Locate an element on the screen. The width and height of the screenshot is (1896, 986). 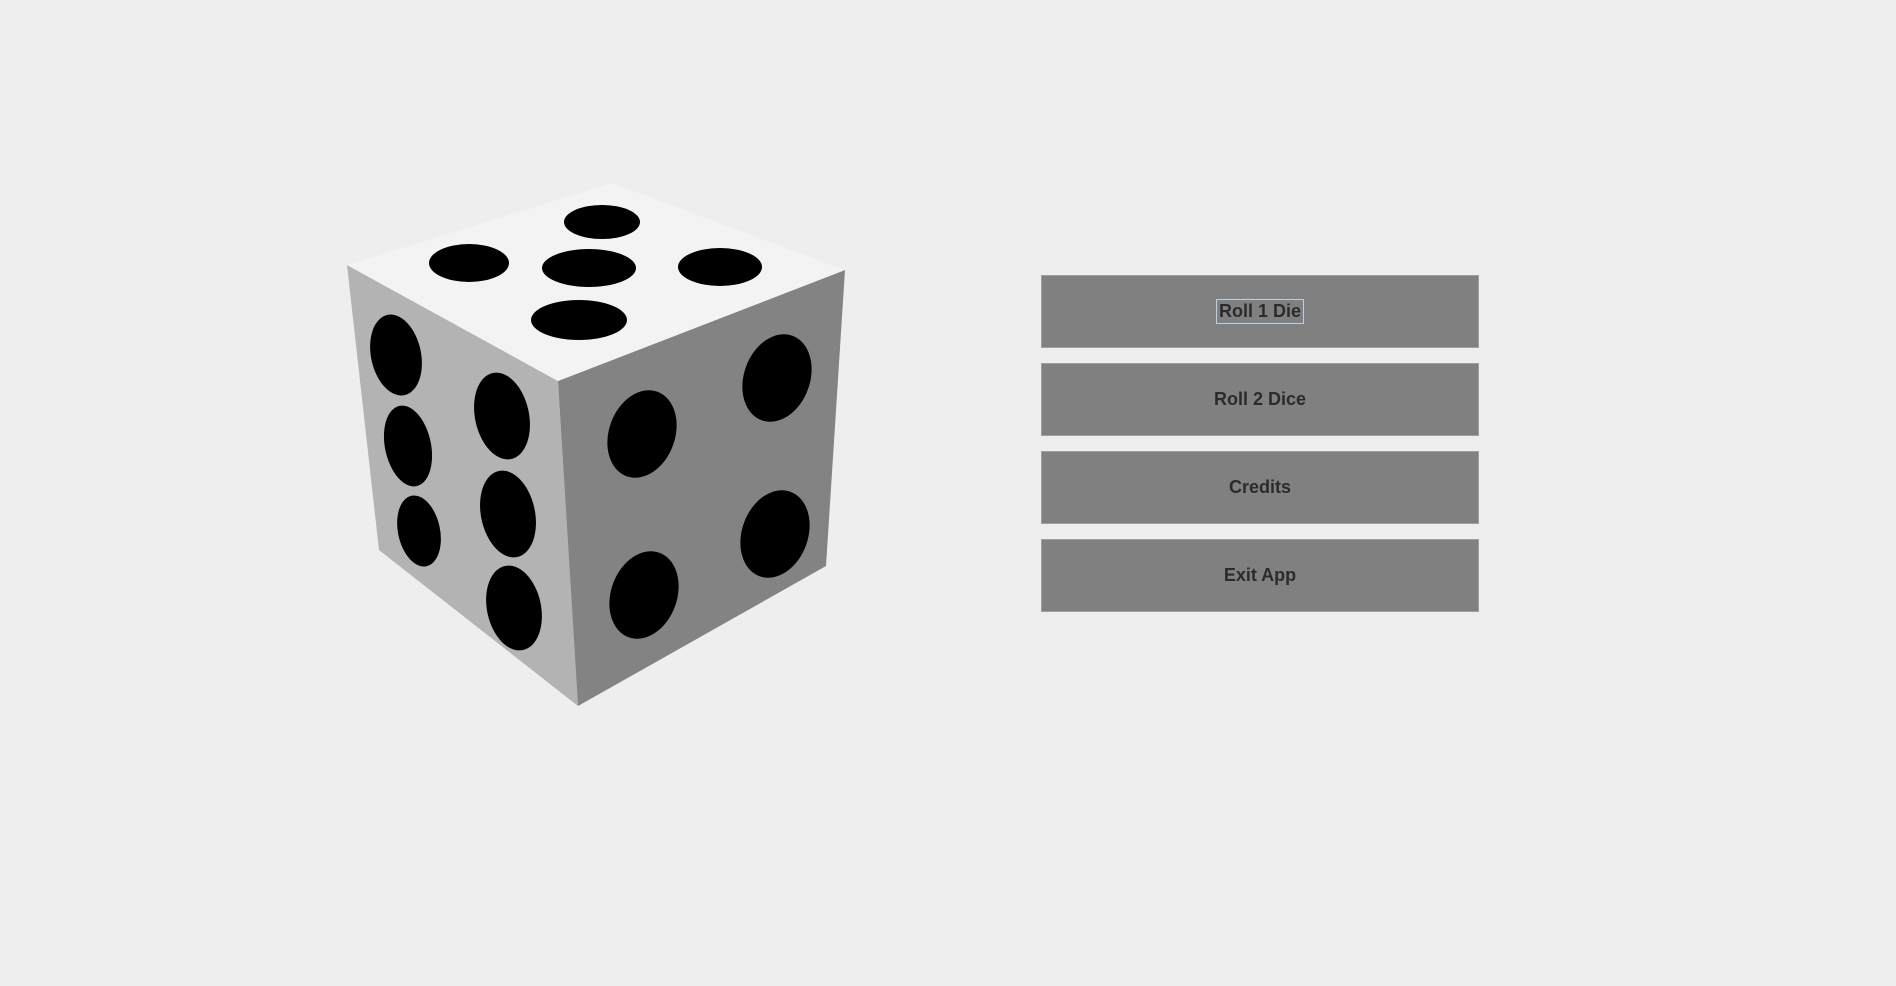
roll-two-dice-button: Roll 2 Dice is located at coordinates (1260, 399).